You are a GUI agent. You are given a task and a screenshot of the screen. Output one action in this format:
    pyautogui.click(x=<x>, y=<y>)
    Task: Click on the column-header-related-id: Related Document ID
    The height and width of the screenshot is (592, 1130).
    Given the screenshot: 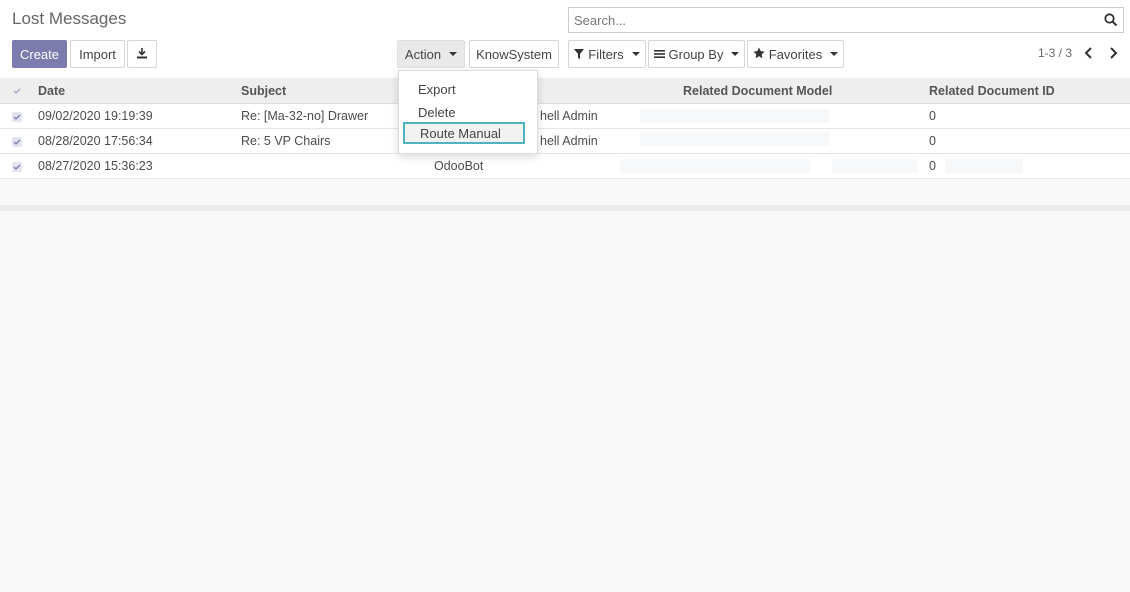 What is the action you would take?
    pyautogui.click(x=992, y=90)
    